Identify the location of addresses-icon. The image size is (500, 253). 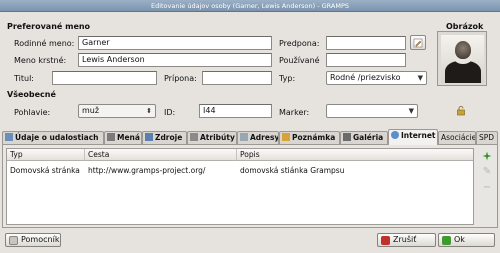
(244, 137).